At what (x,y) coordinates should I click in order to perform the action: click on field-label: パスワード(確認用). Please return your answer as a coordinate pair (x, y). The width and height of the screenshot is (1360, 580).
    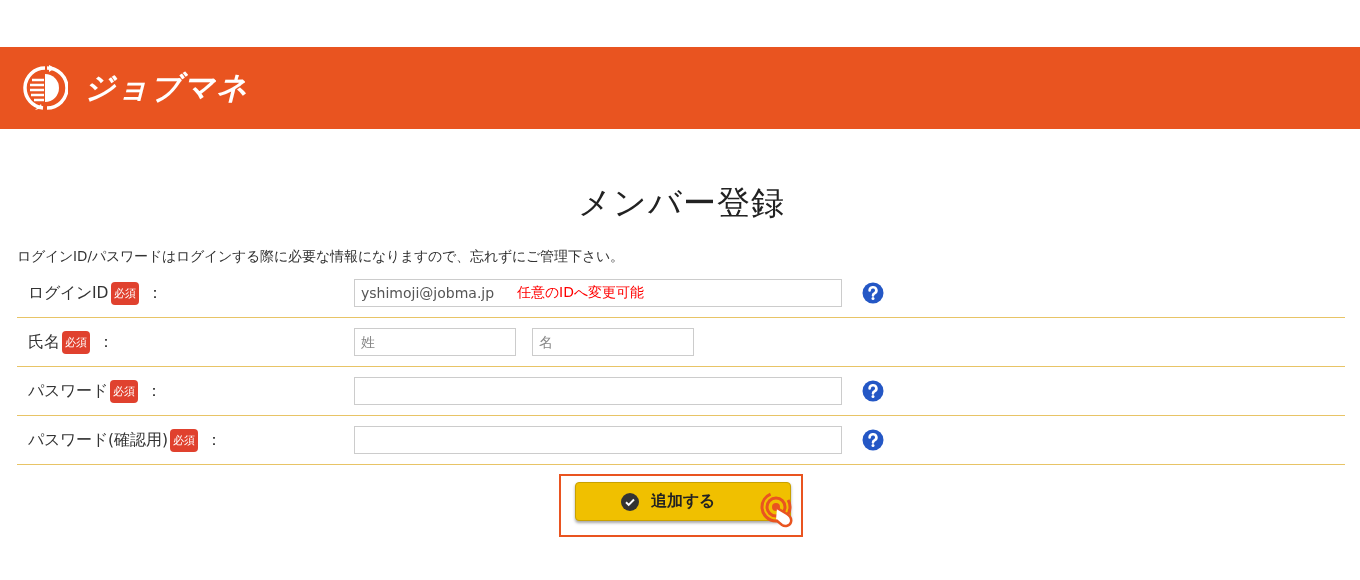
    Looking at the image, I should click on (98, 440).